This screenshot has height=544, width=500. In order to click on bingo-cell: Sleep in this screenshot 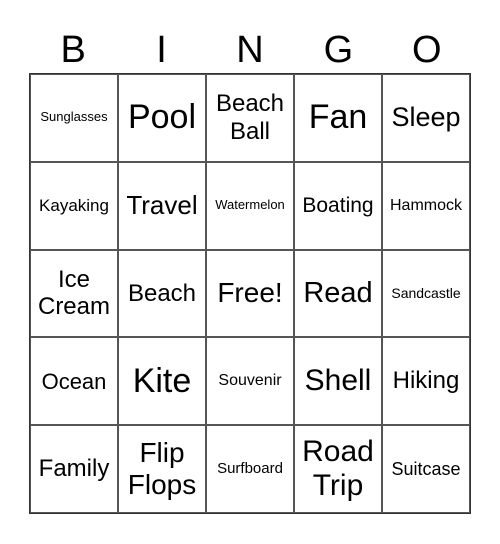, I will do `click(426, 118)`.